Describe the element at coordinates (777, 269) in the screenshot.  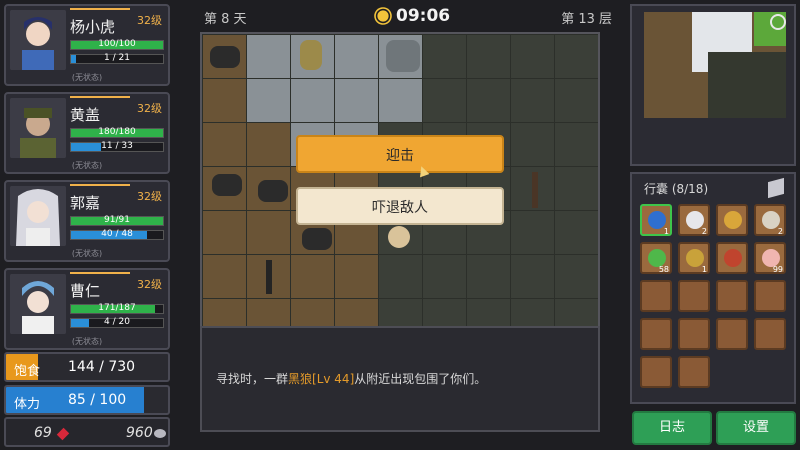
I see `item-count: 99` at that location.